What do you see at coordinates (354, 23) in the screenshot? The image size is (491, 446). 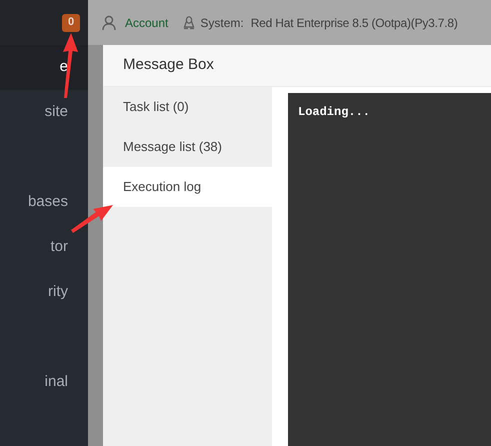 I see `system-value: Red Hat Enterprise 8.5 (Ootpa)(Py3.7.8)` at bounding box center [354, 23].